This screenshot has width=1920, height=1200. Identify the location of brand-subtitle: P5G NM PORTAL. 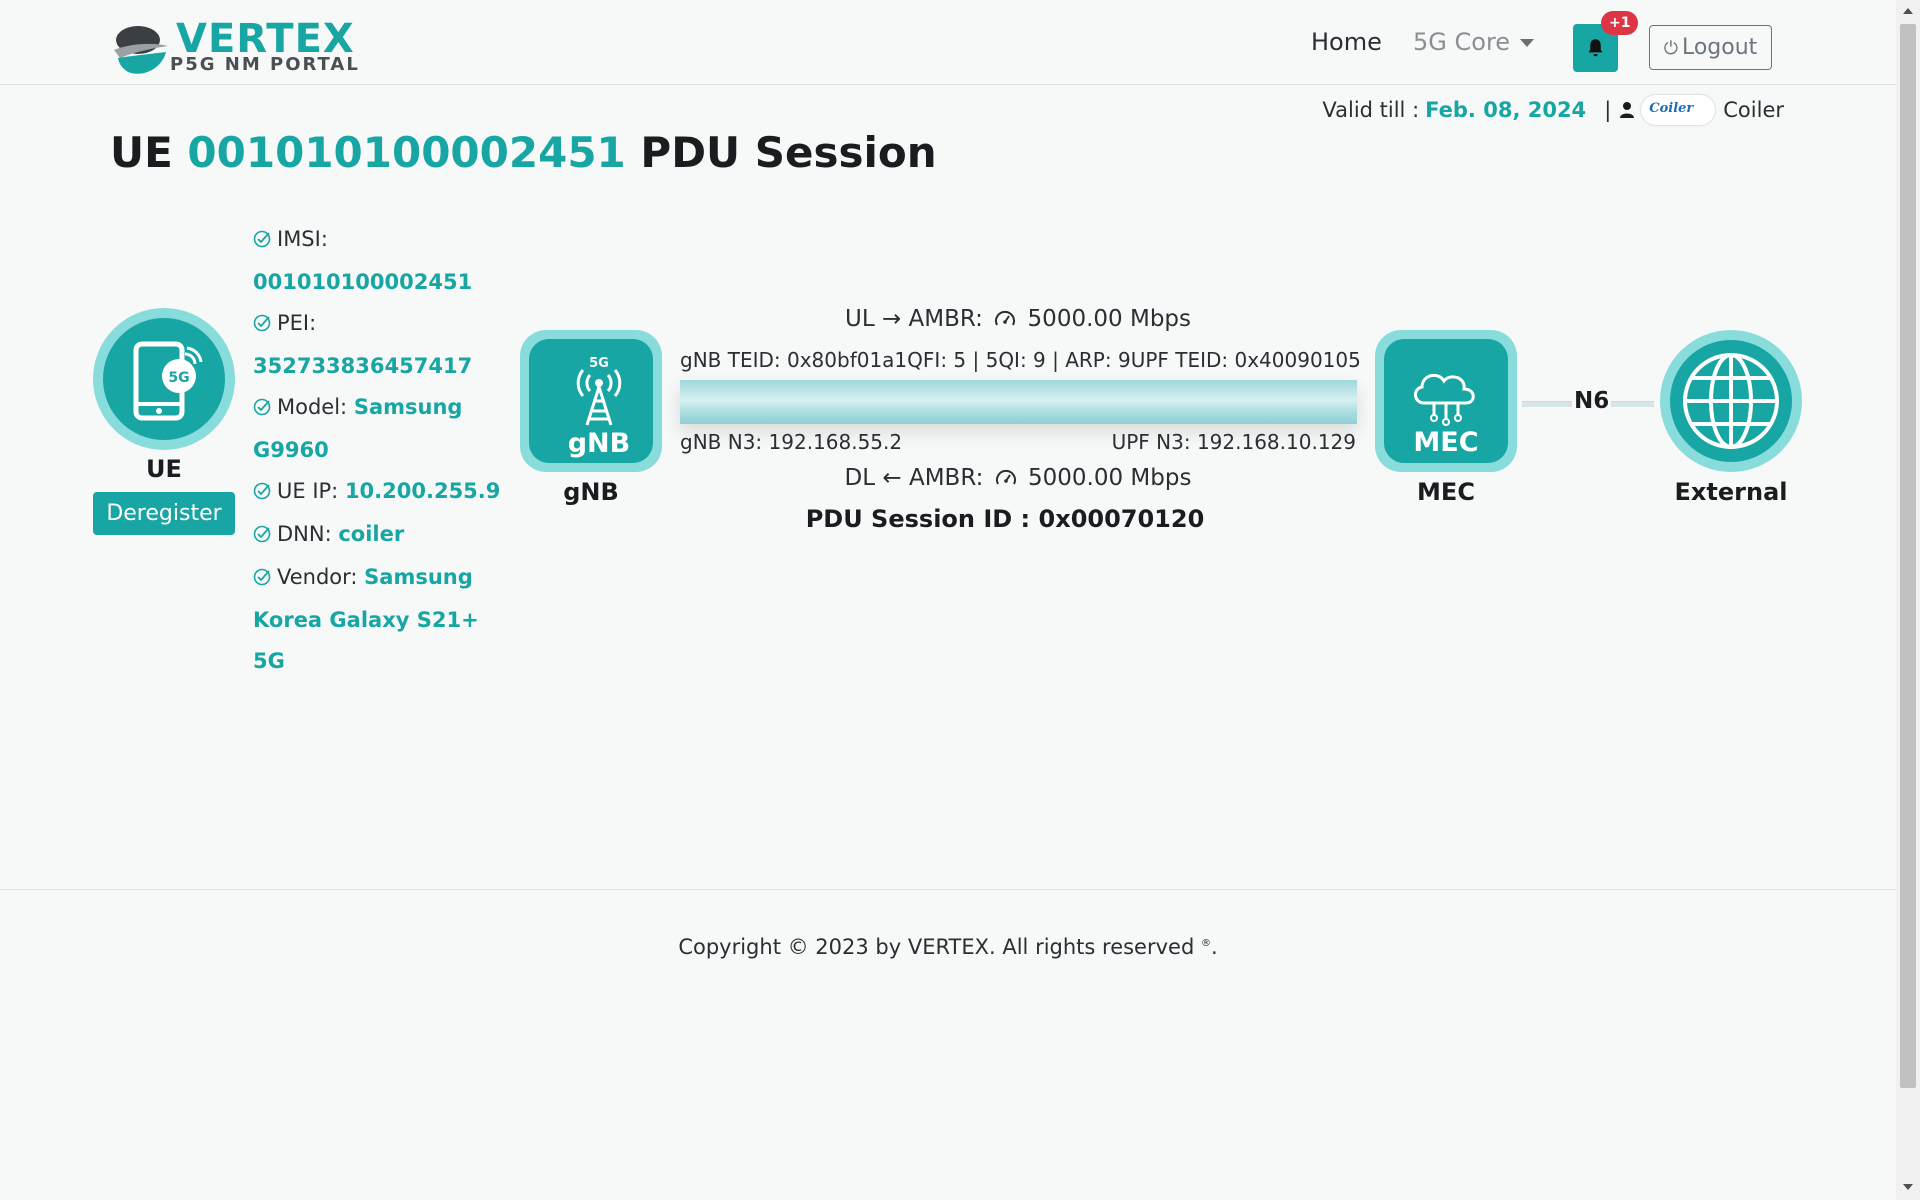
(265, 64).